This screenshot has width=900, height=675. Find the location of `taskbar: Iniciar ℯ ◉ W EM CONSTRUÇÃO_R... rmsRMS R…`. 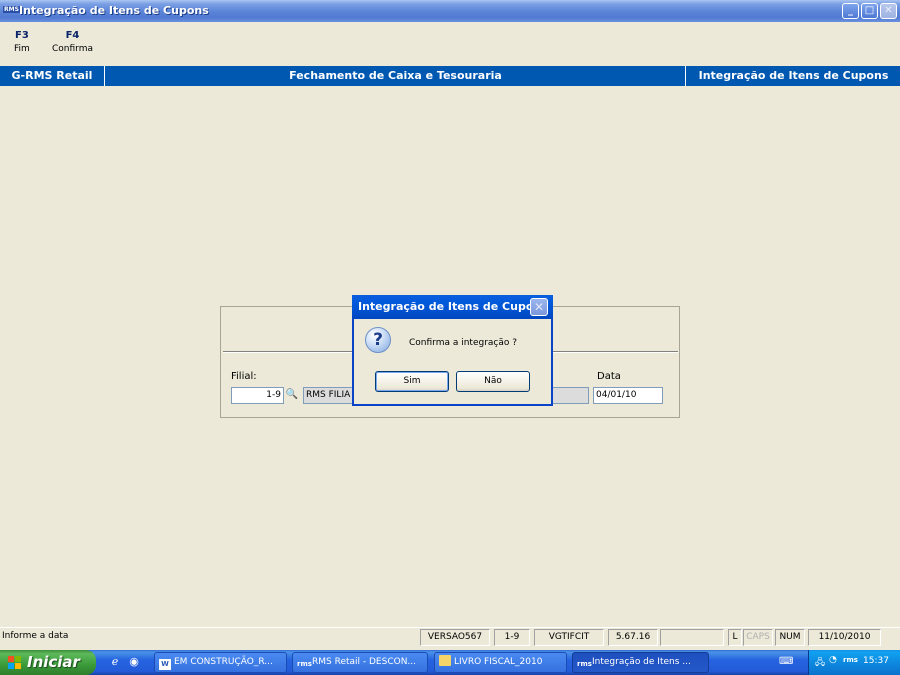

taskbar: Iniciar ℯ ◉ W EM CONSTRUÇÃO_R... rmsRMS R… is located at coordinates (450, 662).